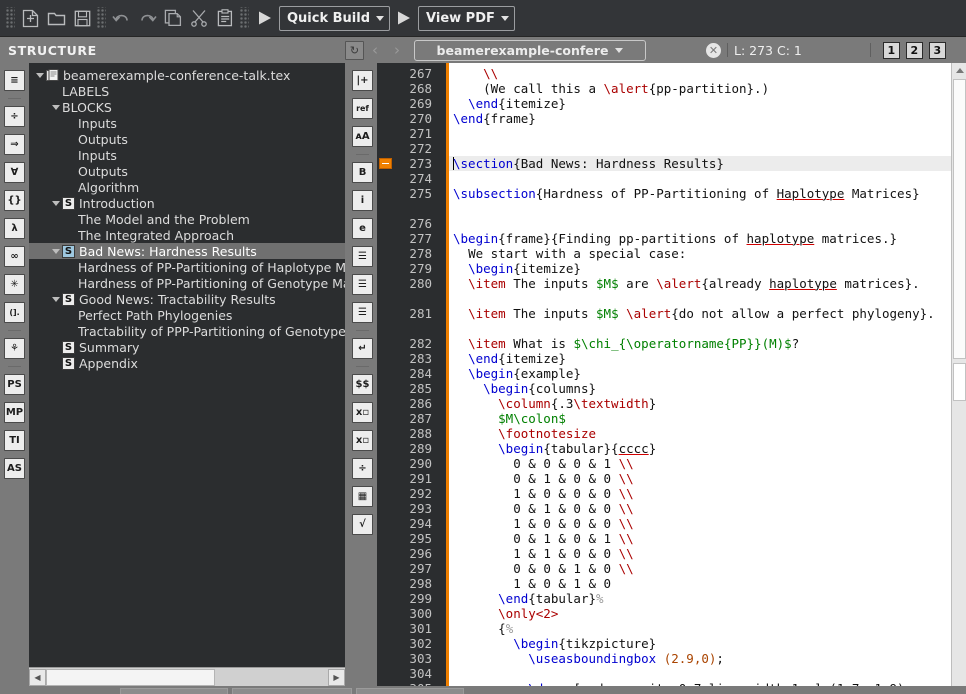 The width and height of the screenshot is (966, 694). What do you see at coordinates (707, 118) in the screenshot?
I see `code-line: \end{frame}` at bounding box center [707, 118].